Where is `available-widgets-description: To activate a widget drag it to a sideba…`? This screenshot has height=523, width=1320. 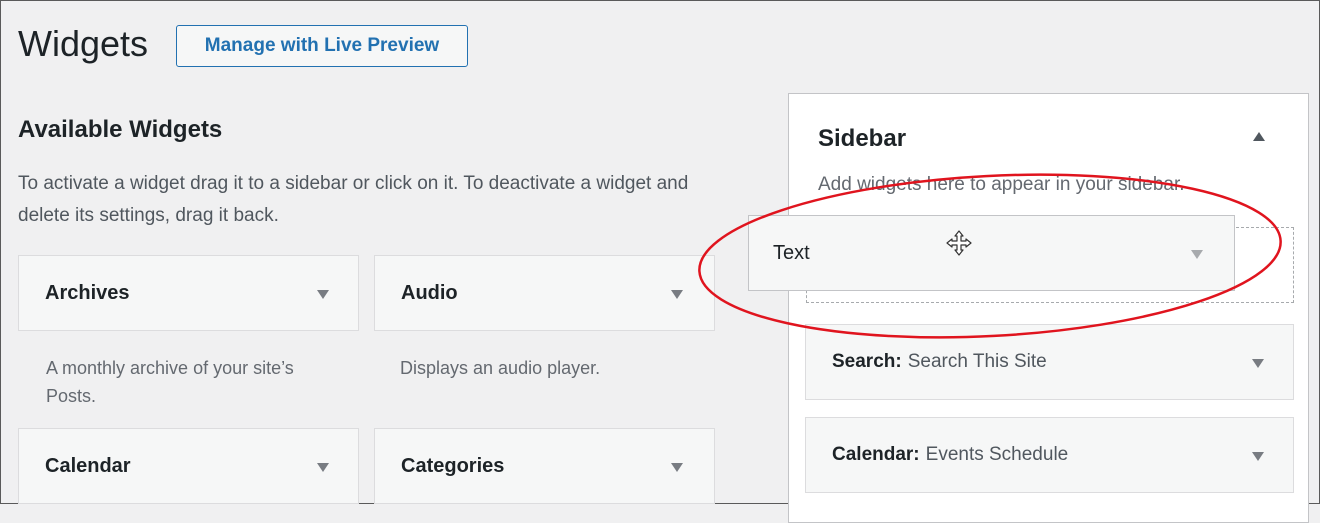 available-widgets-description: To activate a widget drag it to a sideba… is located at coordinates (353, 199).